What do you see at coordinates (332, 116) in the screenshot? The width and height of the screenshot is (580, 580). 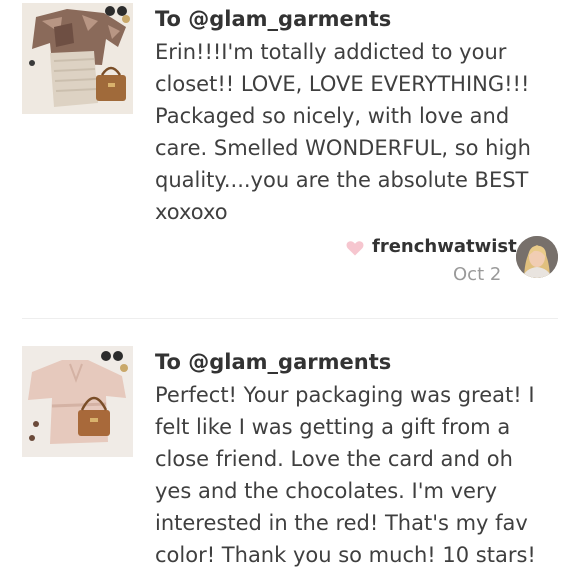 I see `review-text-line: Packaged so nicely, with love and` at bounding box center [332, 116].